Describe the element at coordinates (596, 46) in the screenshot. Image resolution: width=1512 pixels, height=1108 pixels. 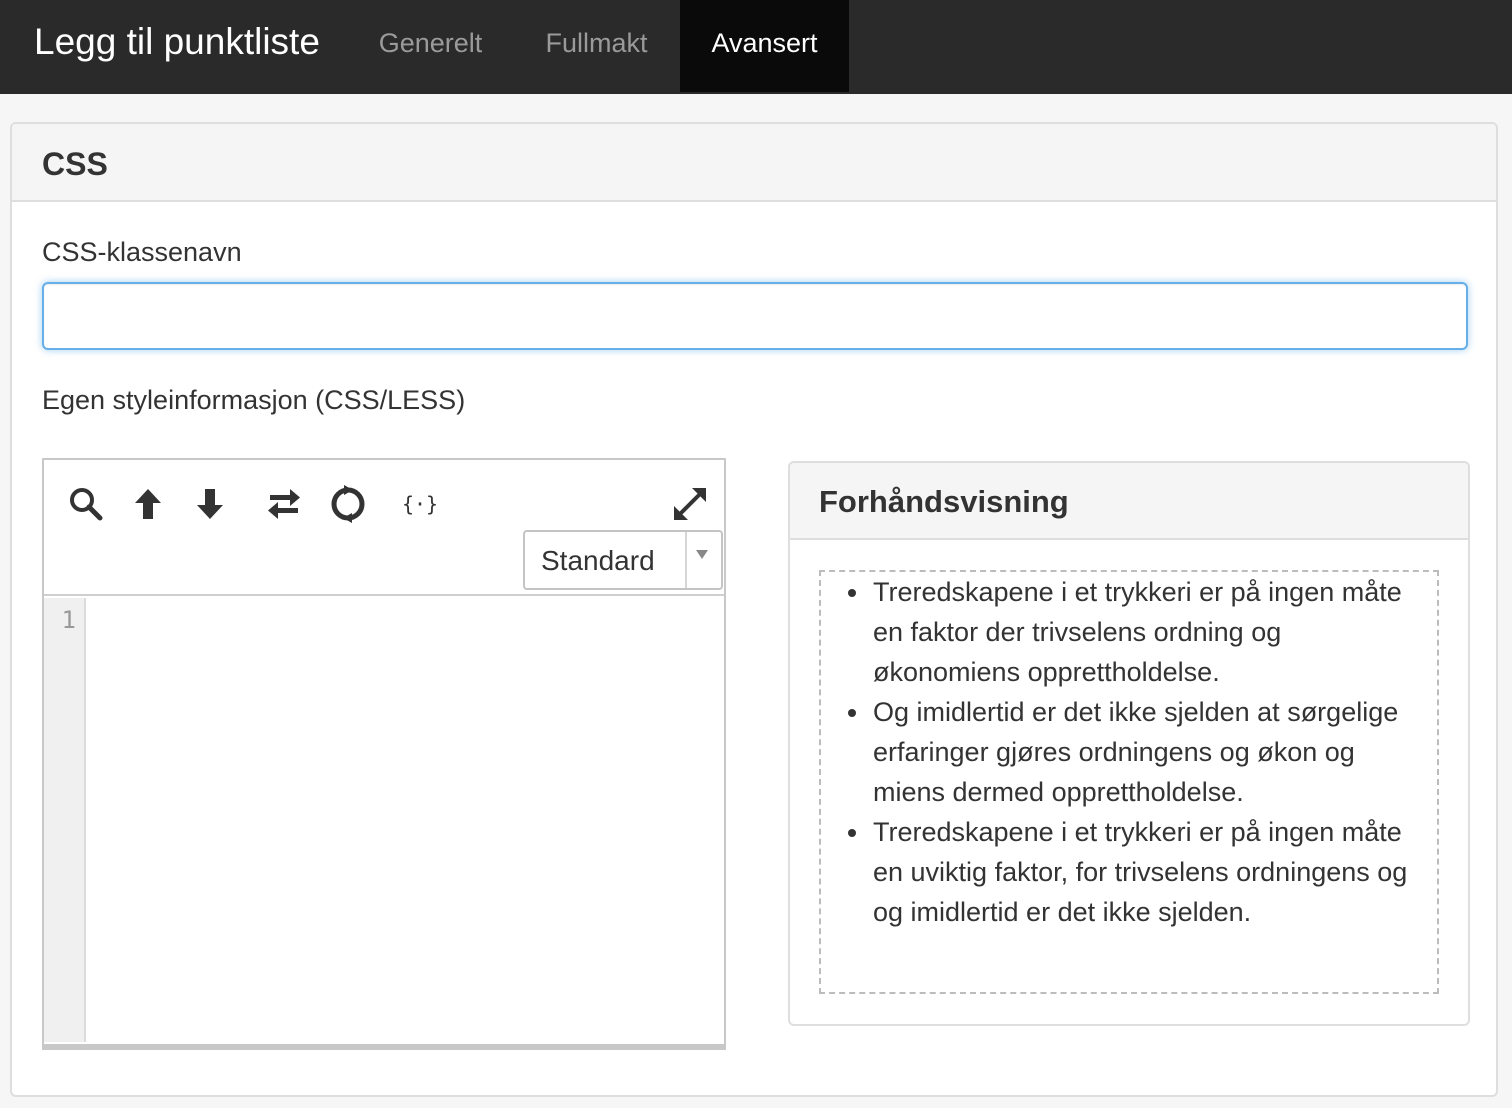
I see `tab-proxy: Fullmakt` at that location.